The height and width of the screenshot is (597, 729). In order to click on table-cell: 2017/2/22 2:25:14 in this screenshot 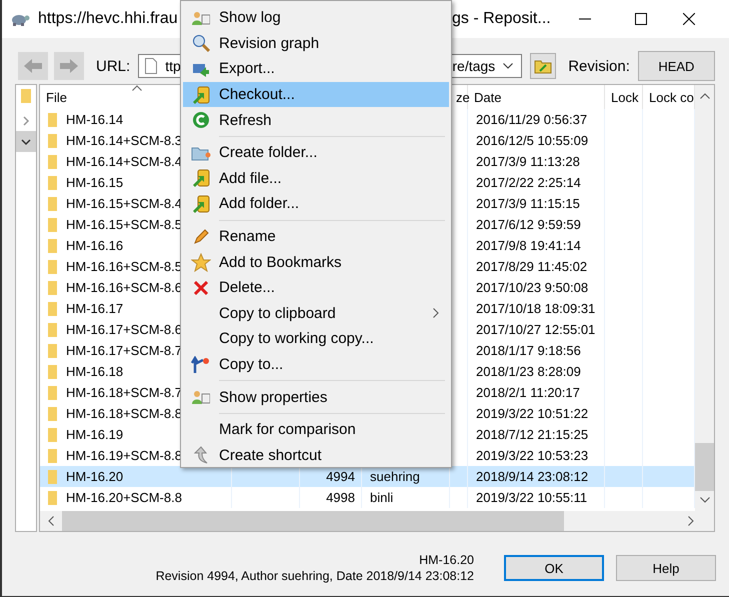, I will do `click(528, 182)`.